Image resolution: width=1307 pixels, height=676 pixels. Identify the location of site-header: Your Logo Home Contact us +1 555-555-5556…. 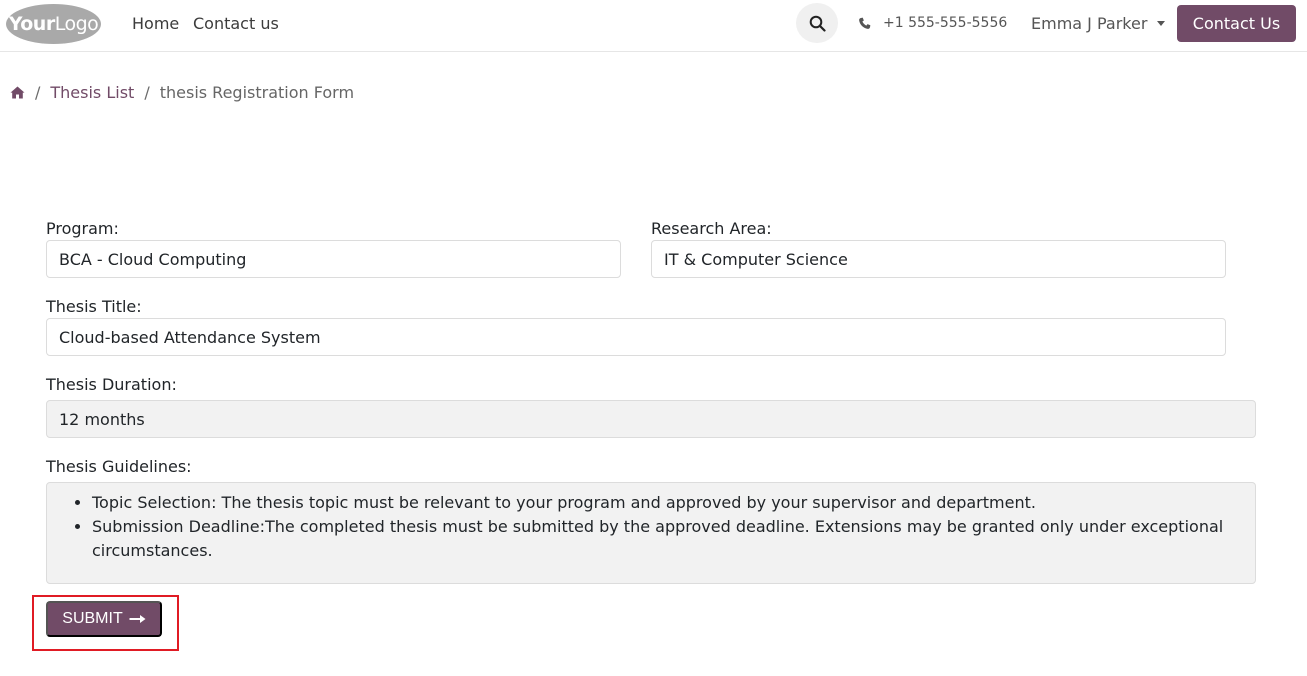
(653, 26).